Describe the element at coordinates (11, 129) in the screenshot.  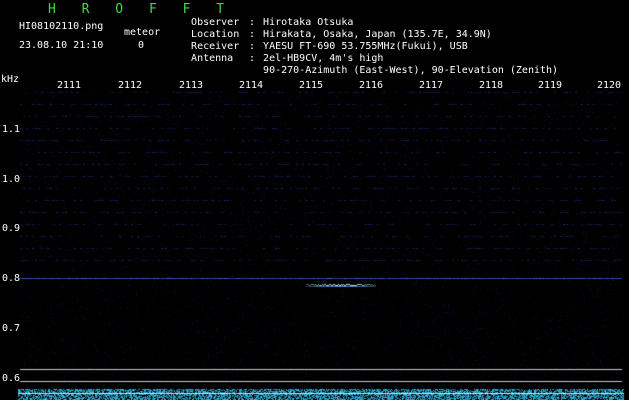
I see `y-tick-label: 1.1` at that location.